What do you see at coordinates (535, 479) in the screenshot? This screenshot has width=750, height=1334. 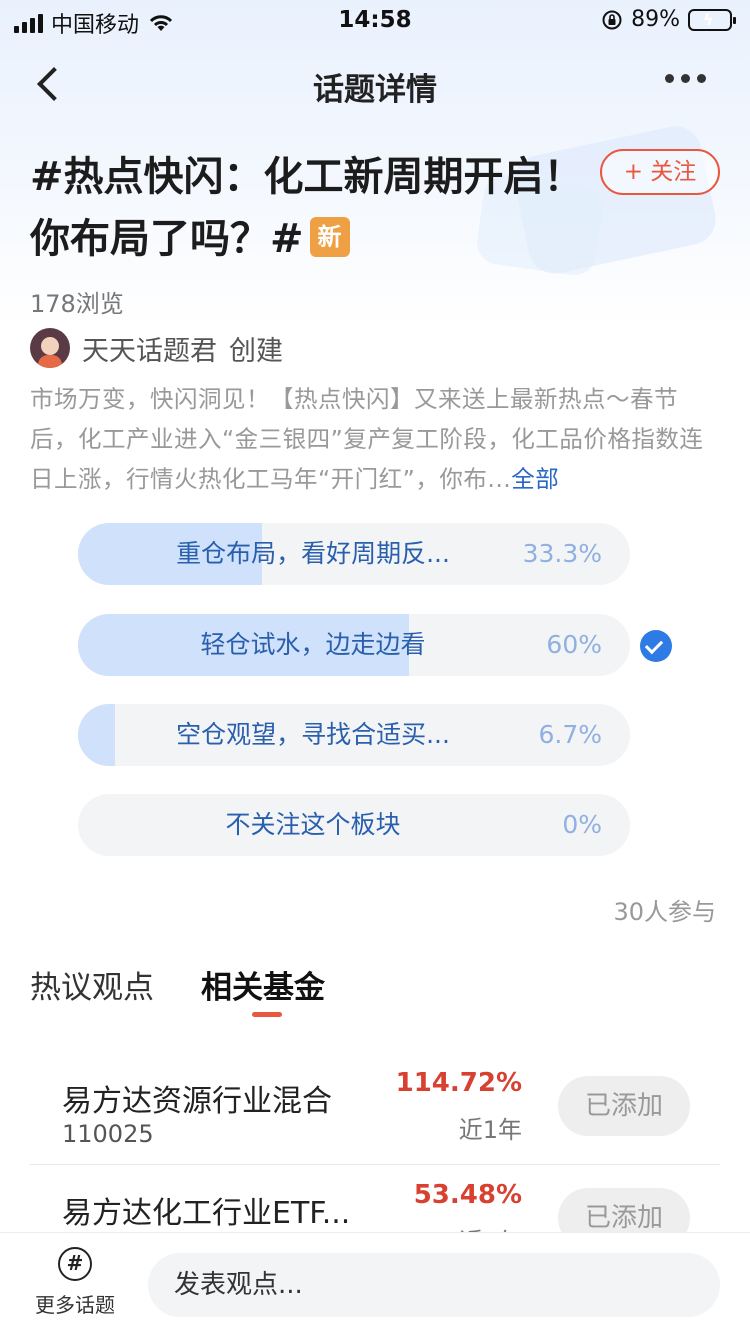 I see `expand-link: 全部` at bounding box center [535, 479].